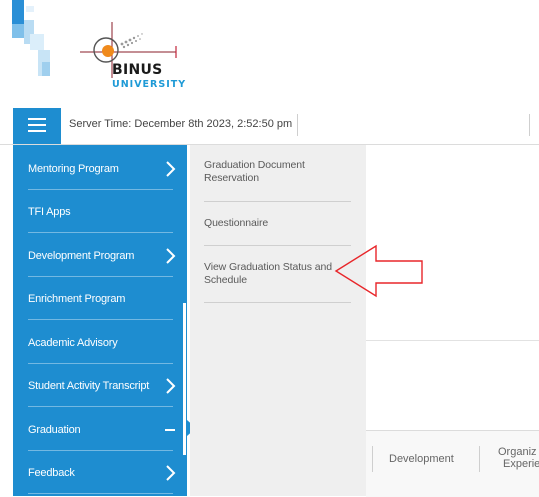 This screenshot has height=497, width=539. I want to click on submenu-item-view-graduation-status: View Graduation Status and Schedule, so click(277, 282).